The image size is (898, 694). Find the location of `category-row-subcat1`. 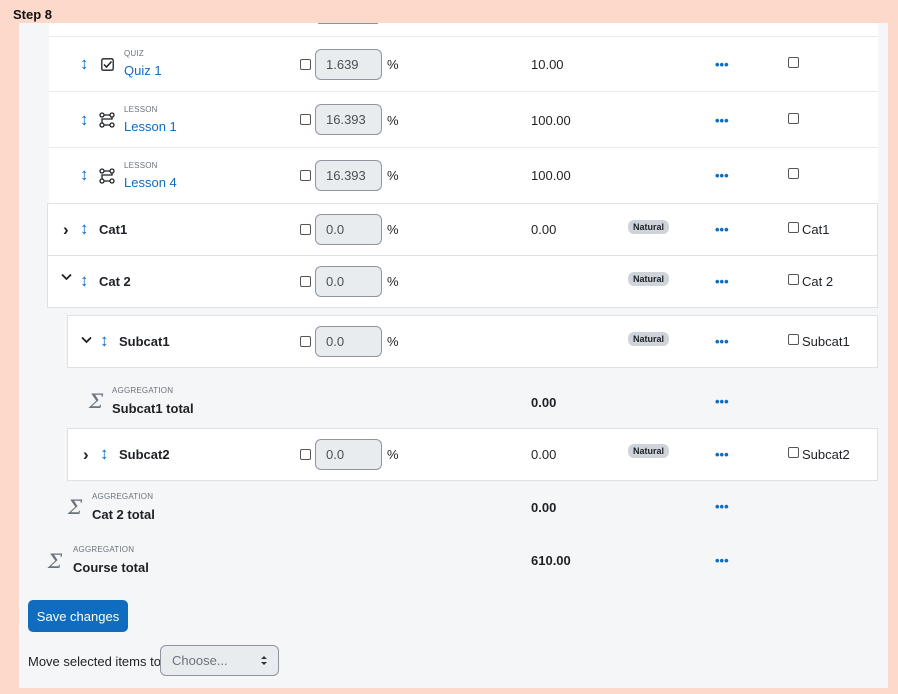

category-row-subcat1 is located at coordinates (472, 341).